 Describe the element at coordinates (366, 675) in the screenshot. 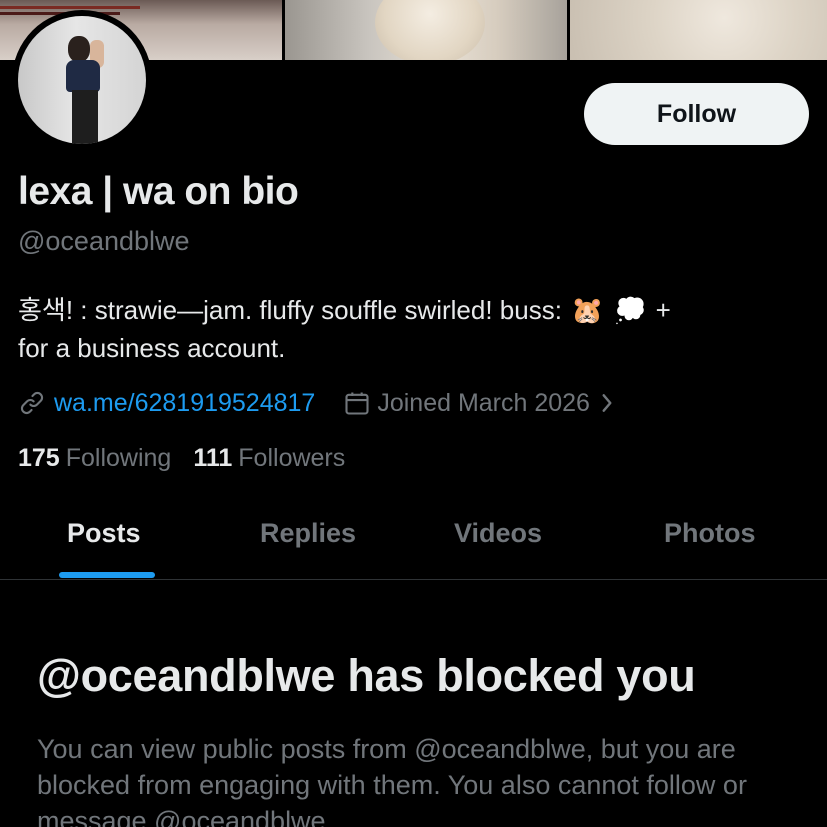

I see `blocked-title: @oceandblwe has blocked you` at that location.